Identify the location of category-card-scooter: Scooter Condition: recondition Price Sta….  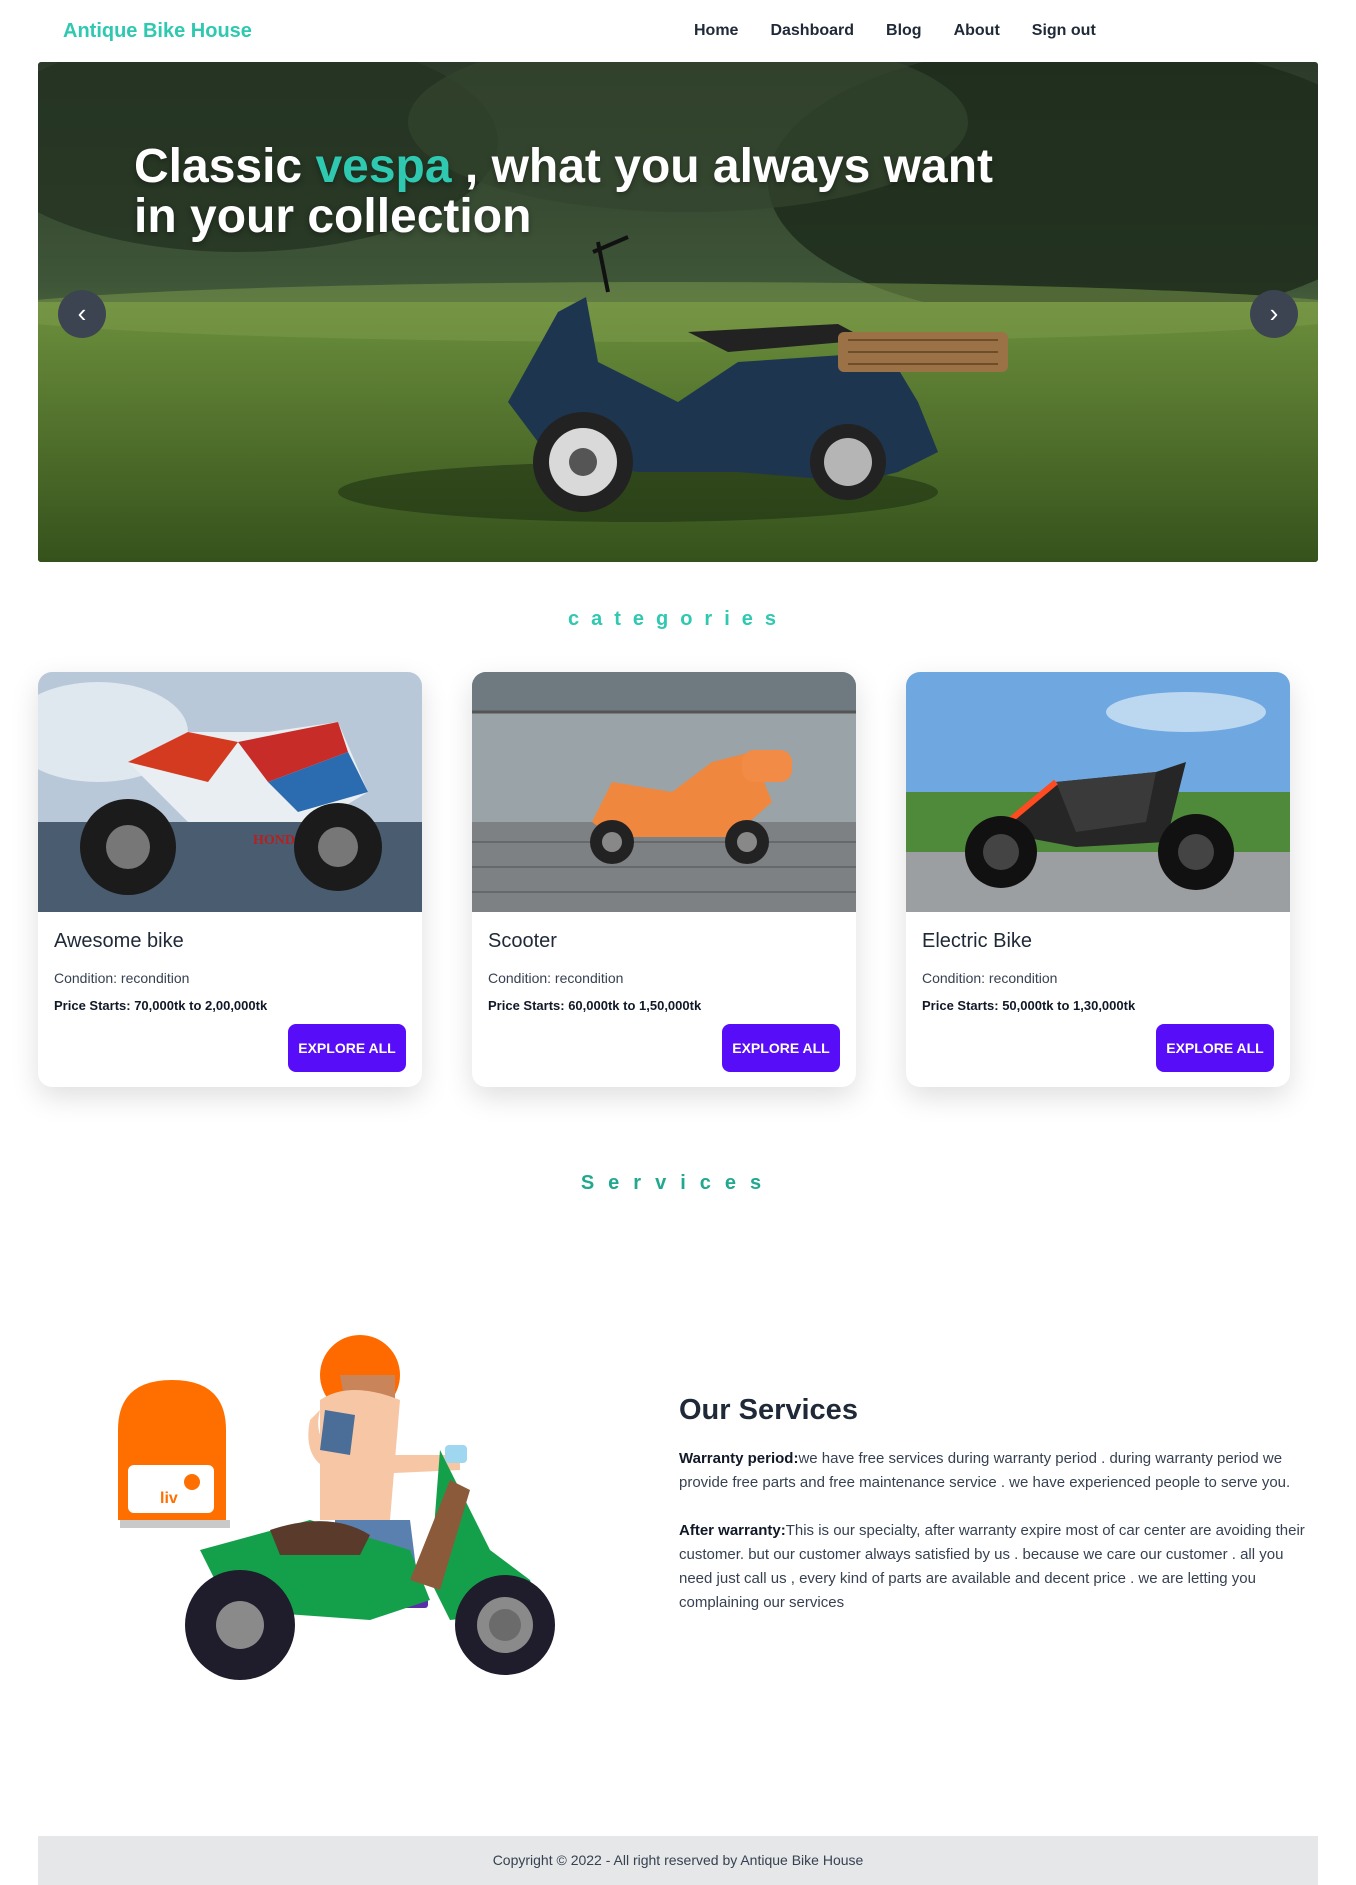
(664, 879).